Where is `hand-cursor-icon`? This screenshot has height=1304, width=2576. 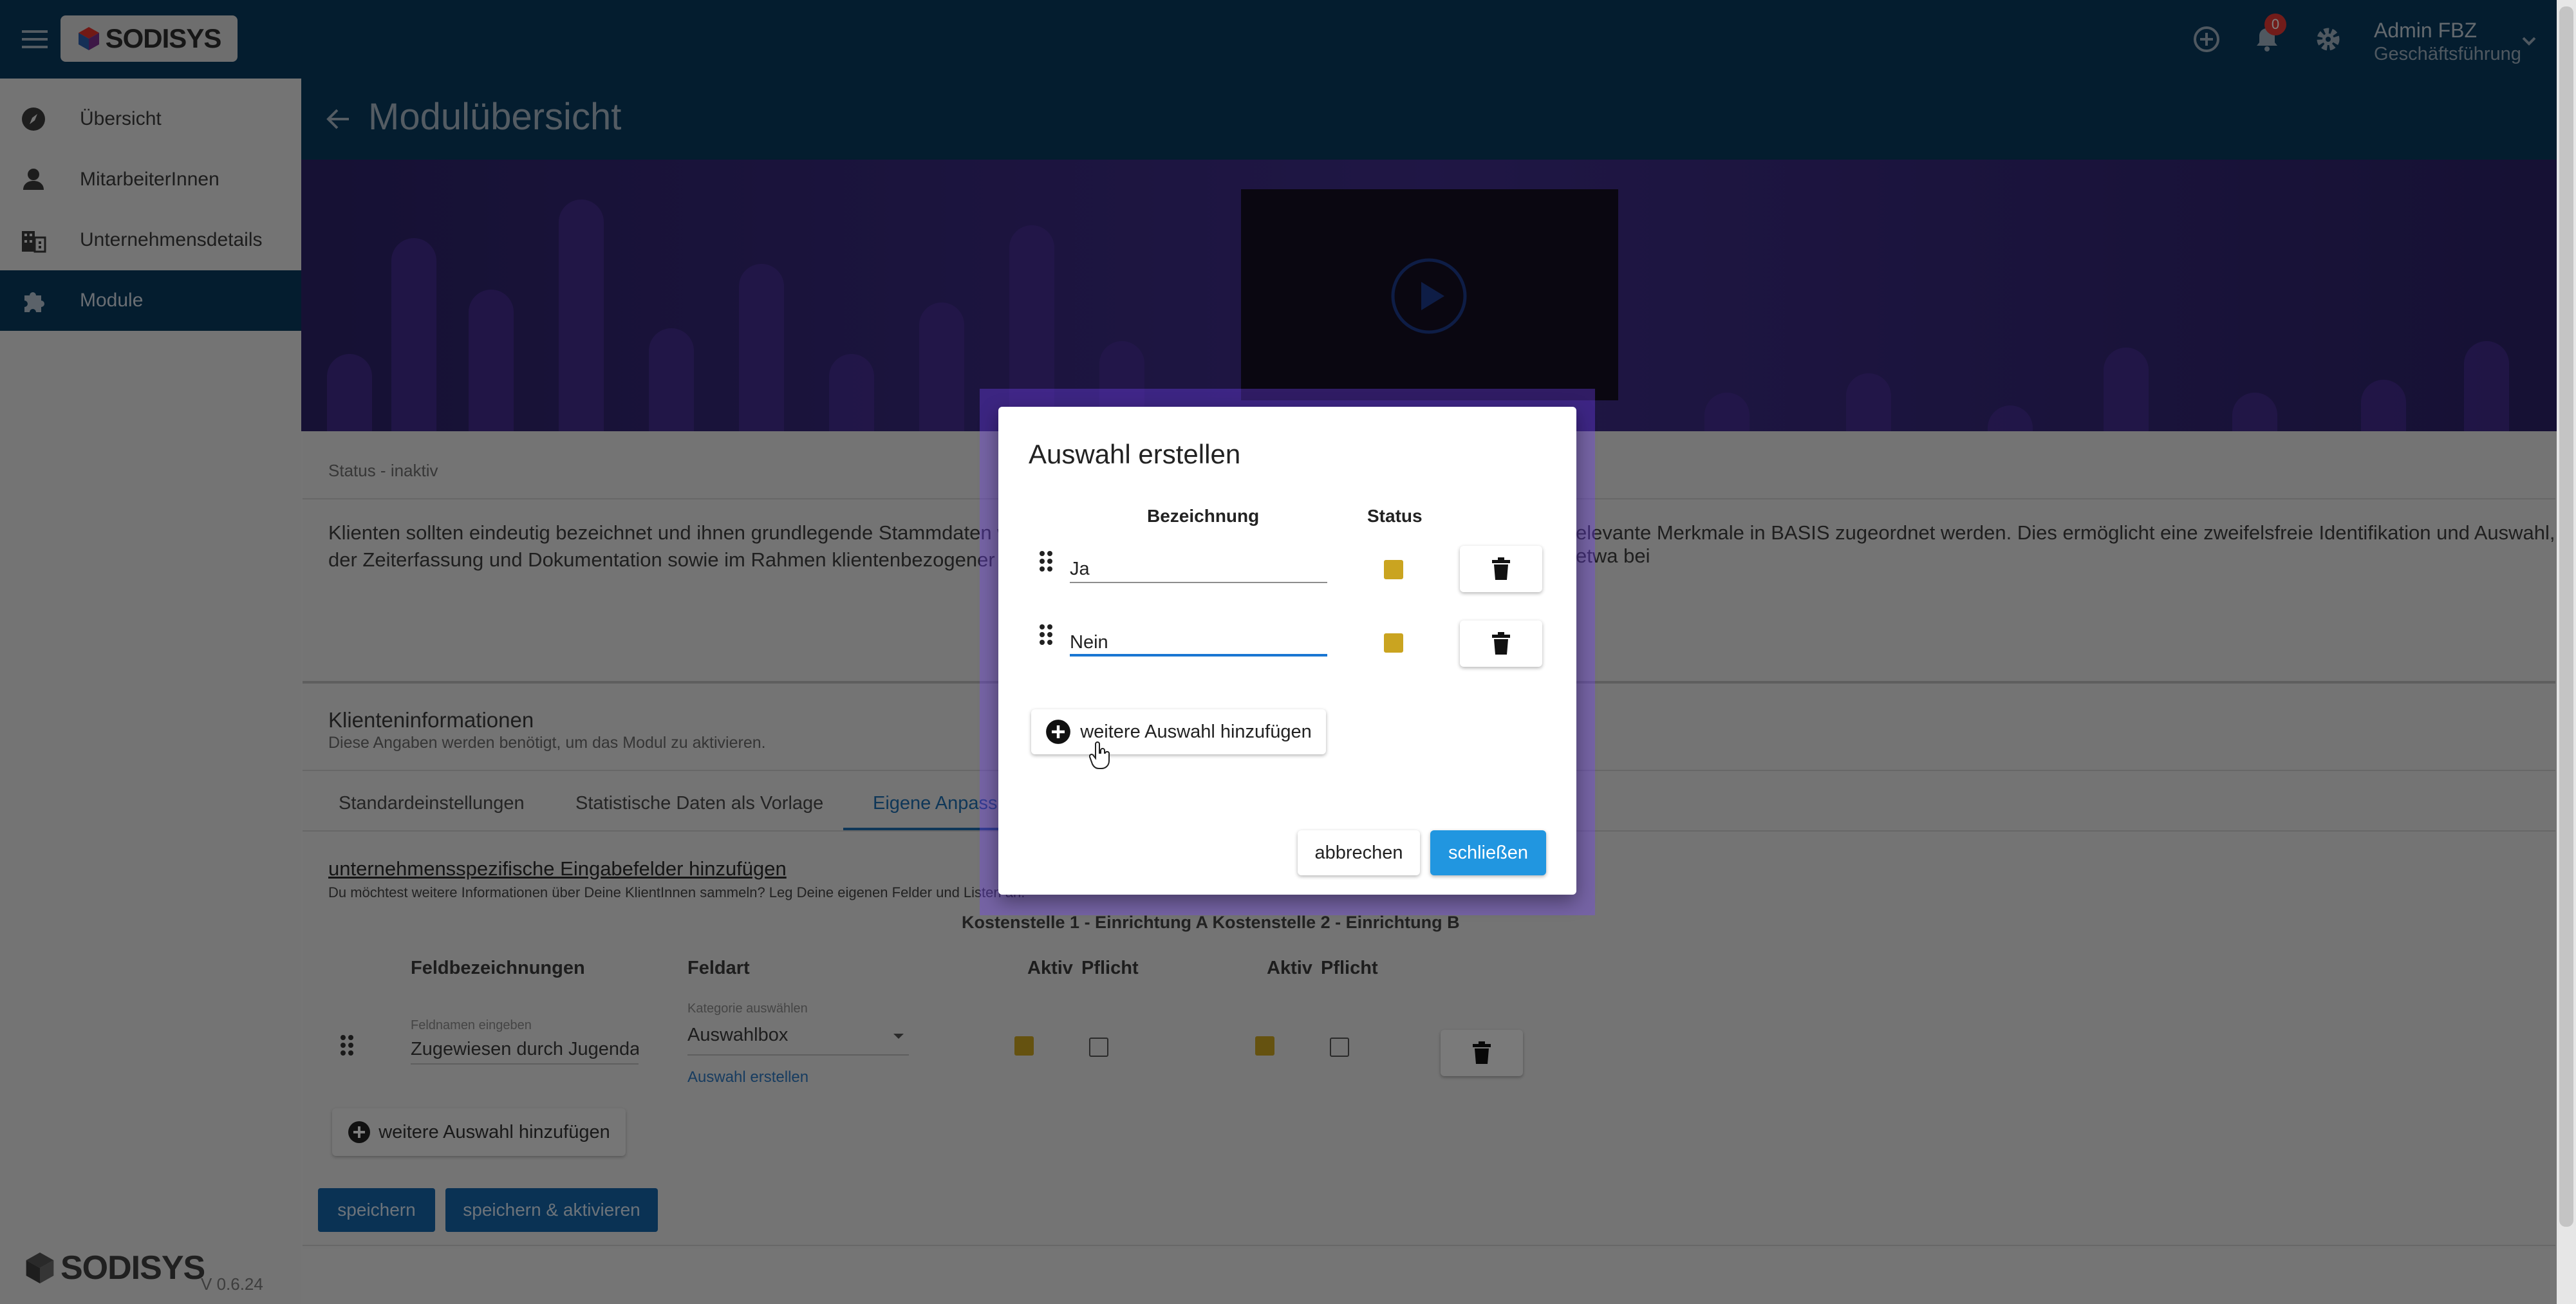 hand-cursor-icon is located at coordinates (1100, 756).